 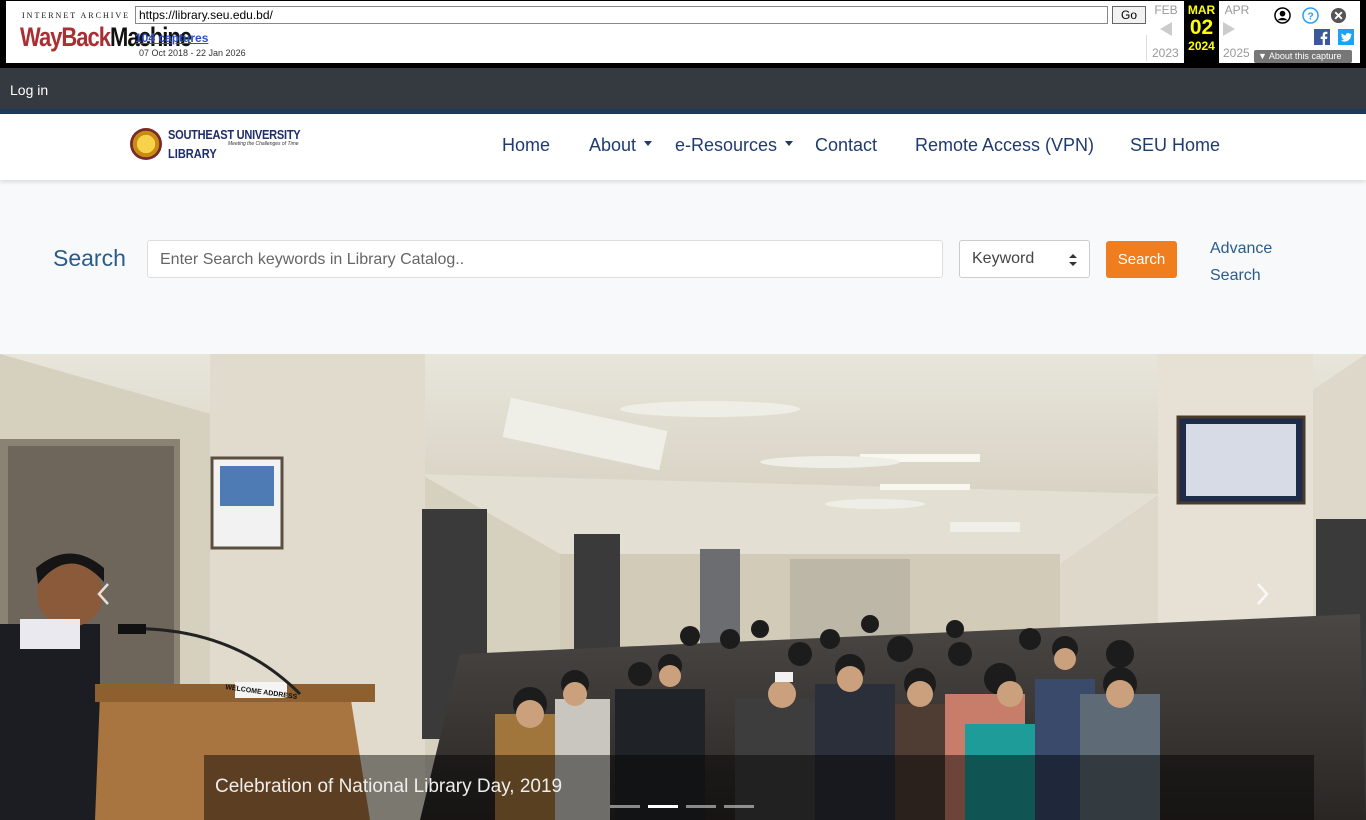 What do you see at coordinates (1241, 248) in the screenshot?
I see `advance-search-line1: Advance` at bounding box center [1241, 248].